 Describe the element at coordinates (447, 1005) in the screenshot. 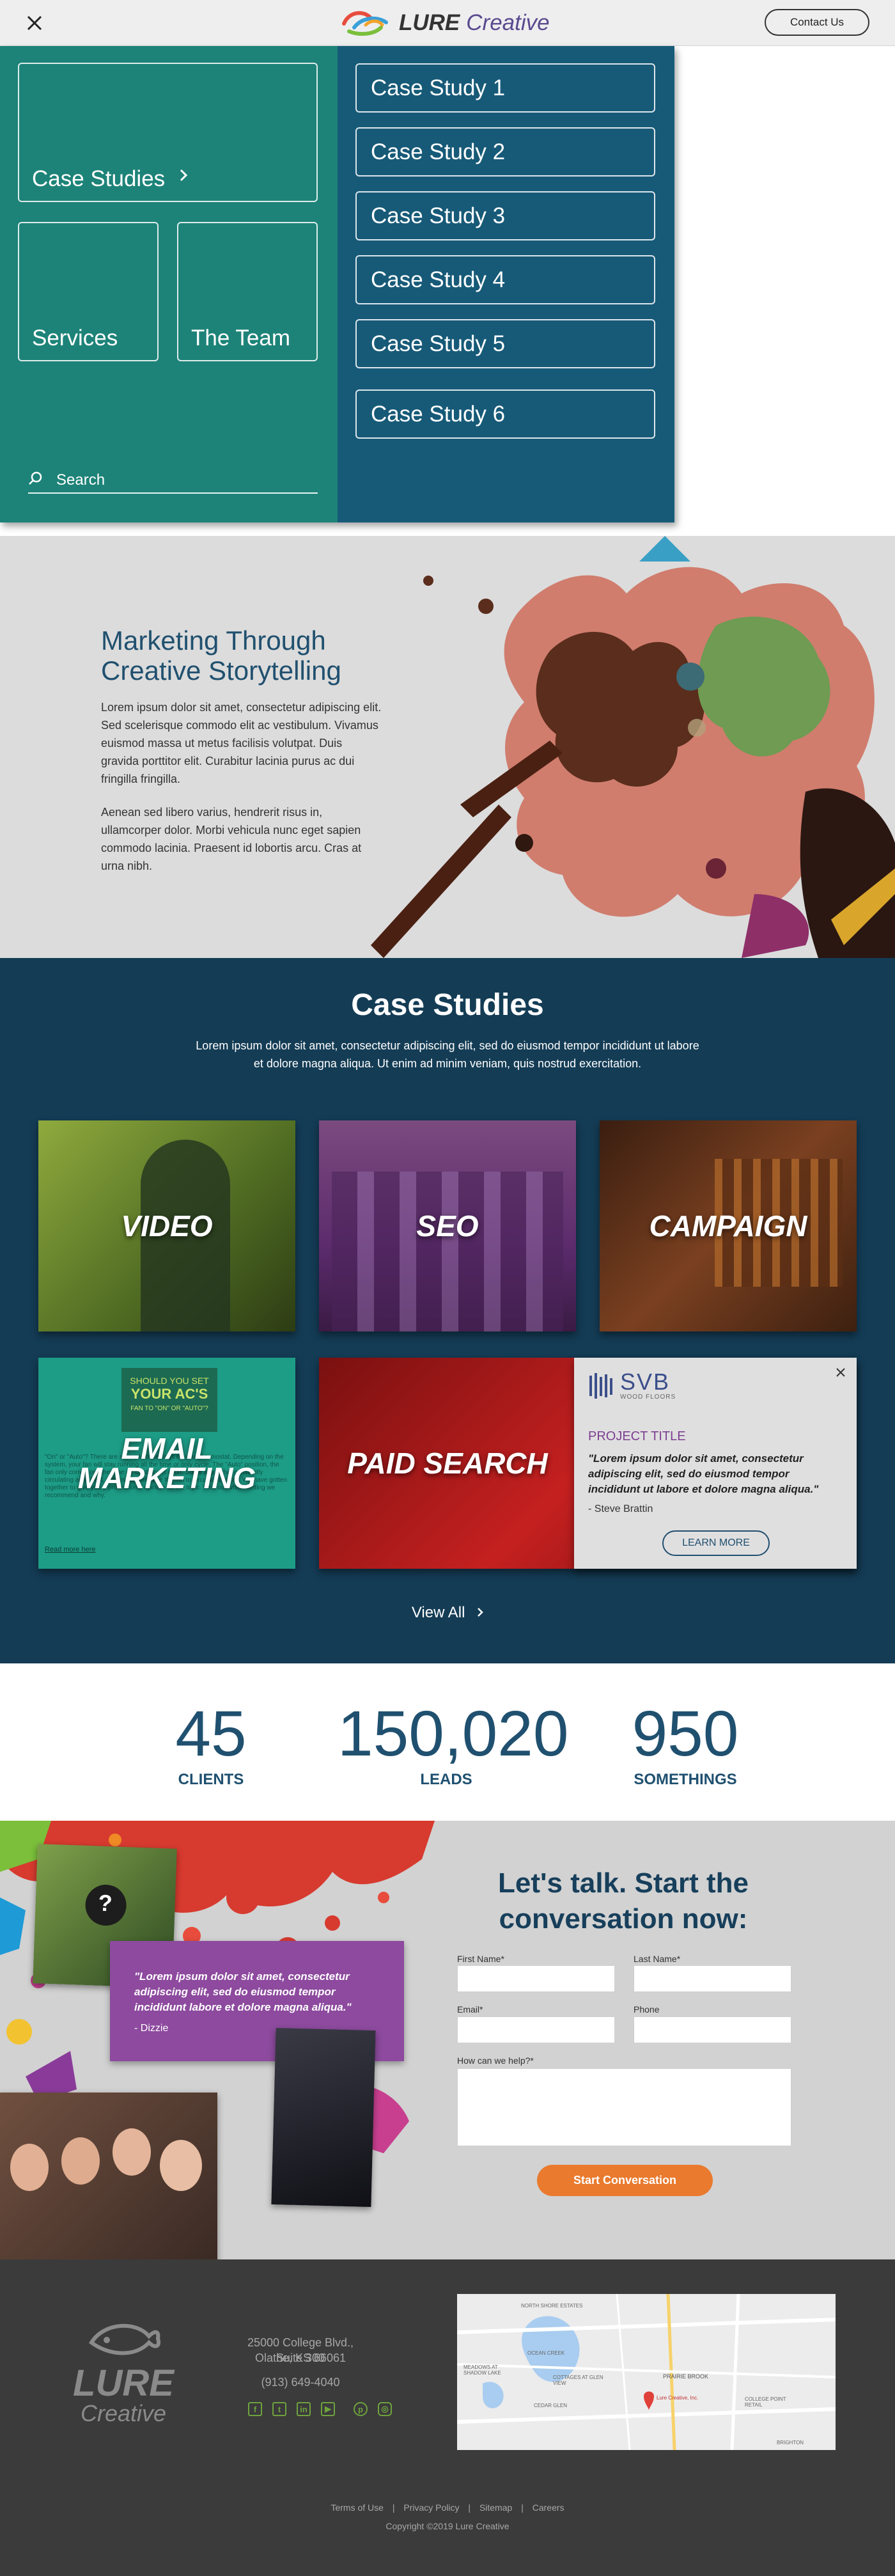

I see `case-studies-title: Case Studies` at that location.